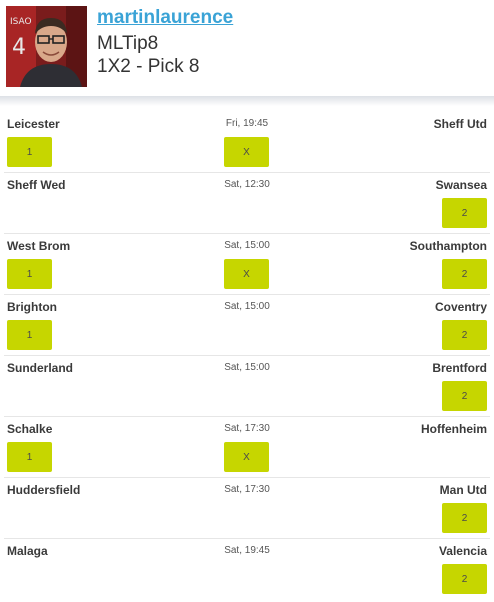 This screenshot has width=494, height=602. Describe the element at coordinates (247, 508) in the screenshot. I see `match-row: Huddersfield Sat, 17:30 Man Utd 2` at that location.